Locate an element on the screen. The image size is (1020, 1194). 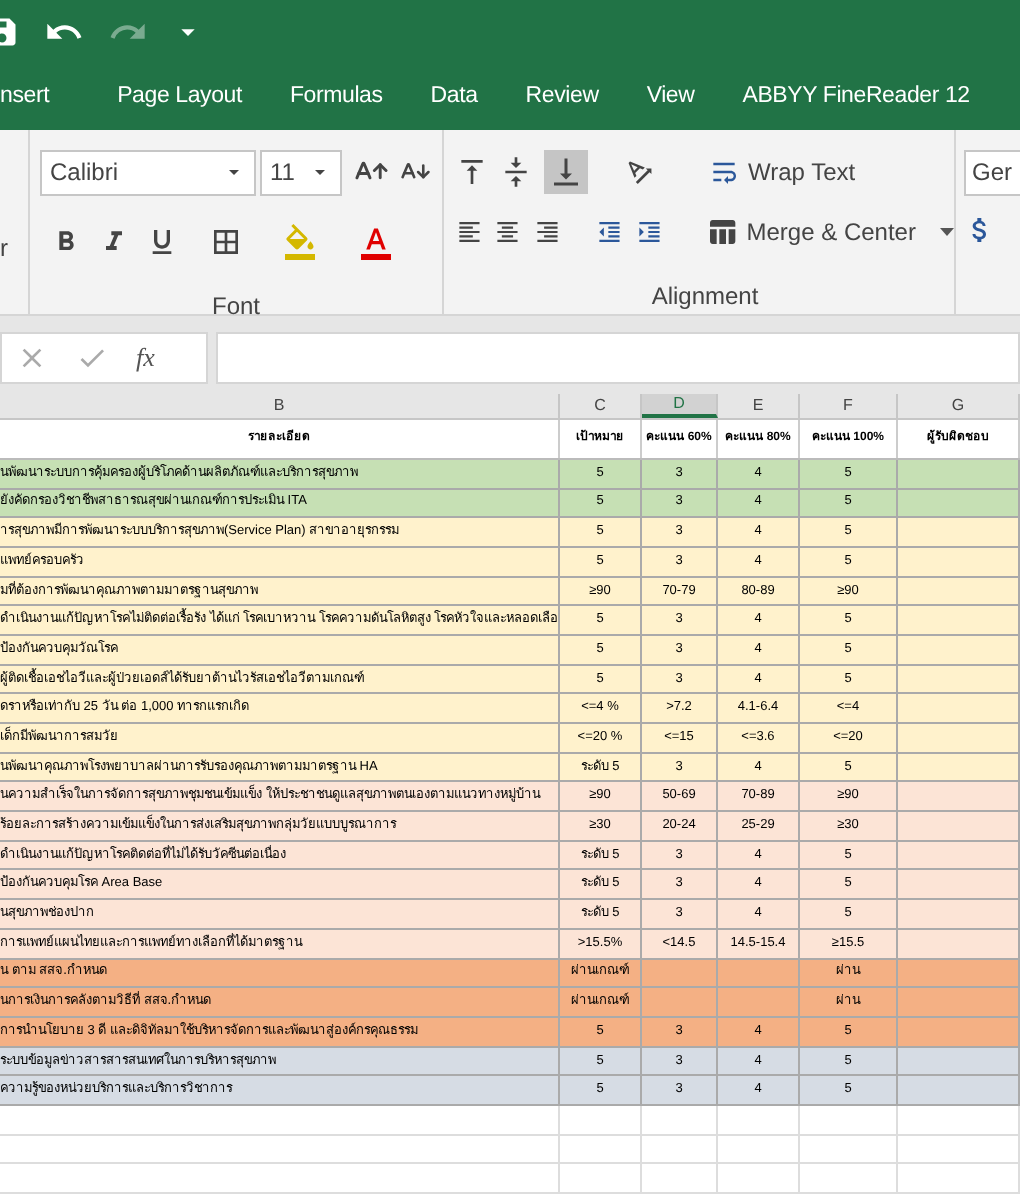
column-header: D is located at coordinates (680, 405).